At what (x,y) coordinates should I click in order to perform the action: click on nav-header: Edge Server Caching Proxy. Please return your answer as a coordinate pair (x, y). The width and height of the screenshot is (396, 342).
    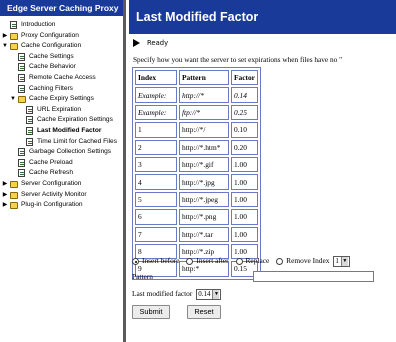
    Looking at the image, I should click on (61, 8).